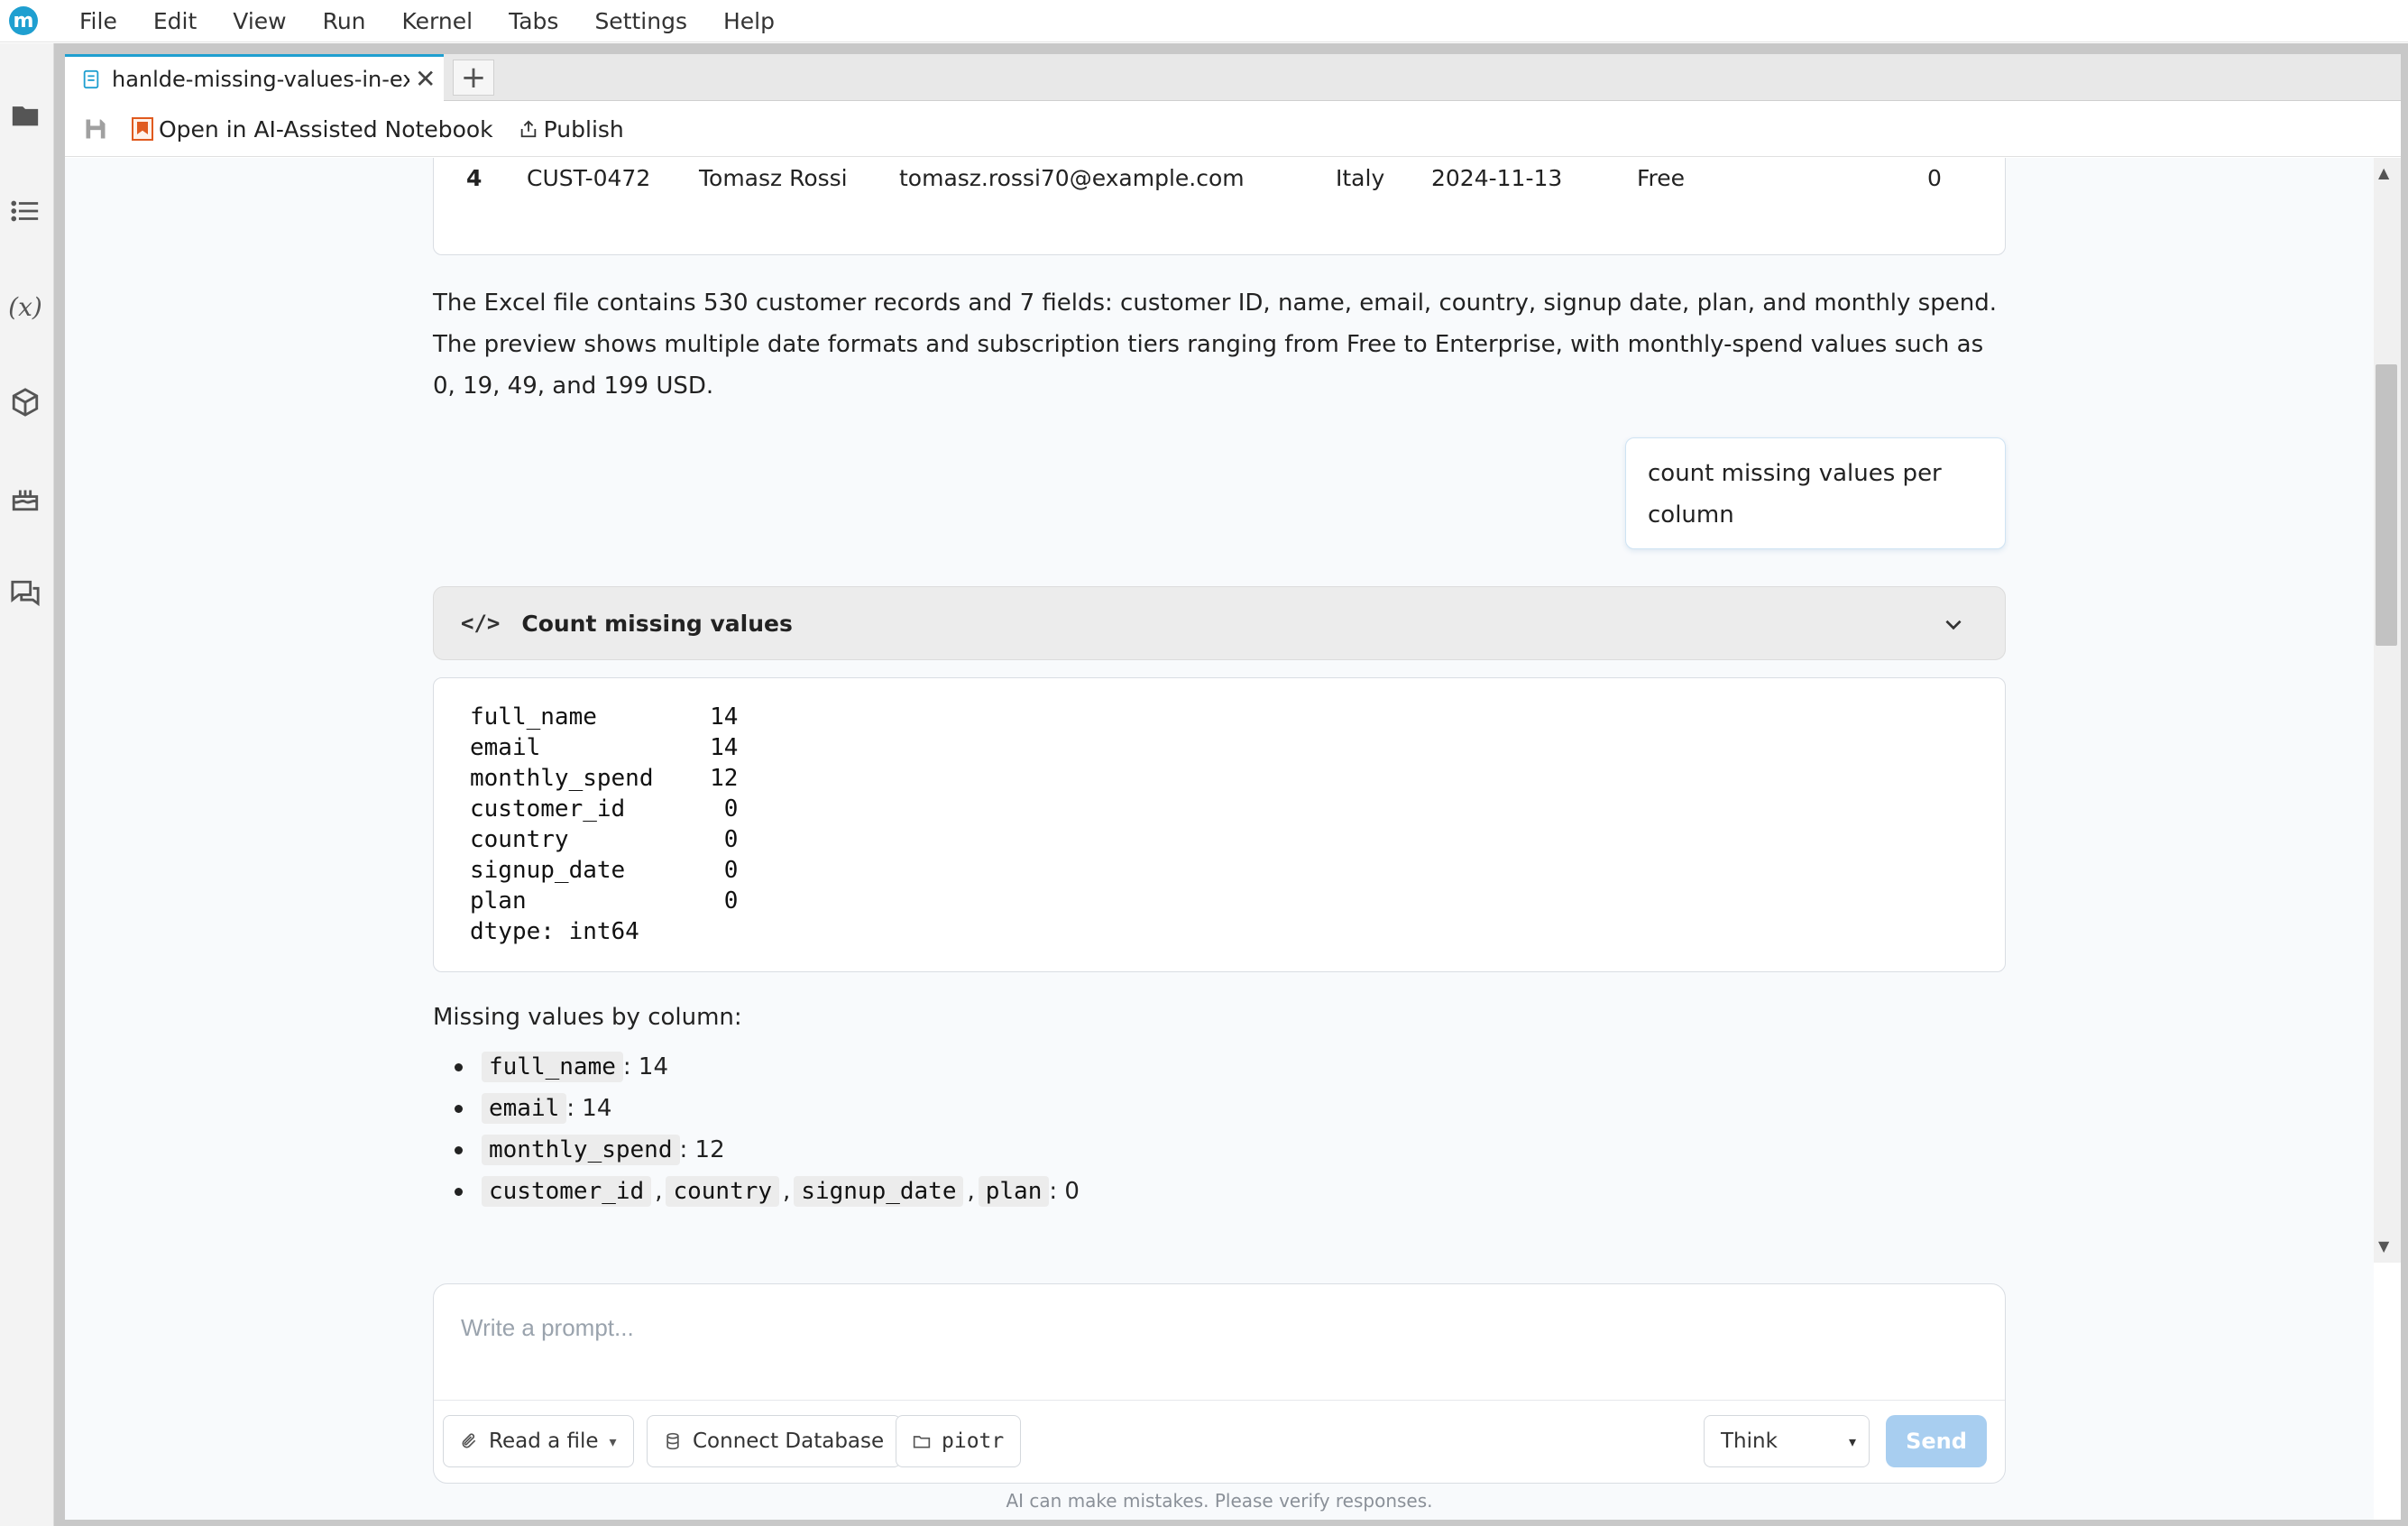  What do you see at coordinates (2387, 710) in the screenshot?
I see `scrollbar` at bounding box center [2387, 710].